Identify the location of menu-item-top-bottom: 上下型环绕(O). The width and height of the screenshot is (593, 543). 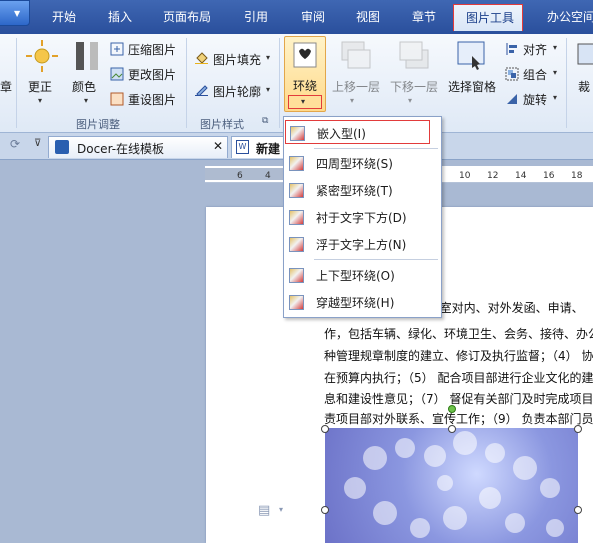
(362, 275).